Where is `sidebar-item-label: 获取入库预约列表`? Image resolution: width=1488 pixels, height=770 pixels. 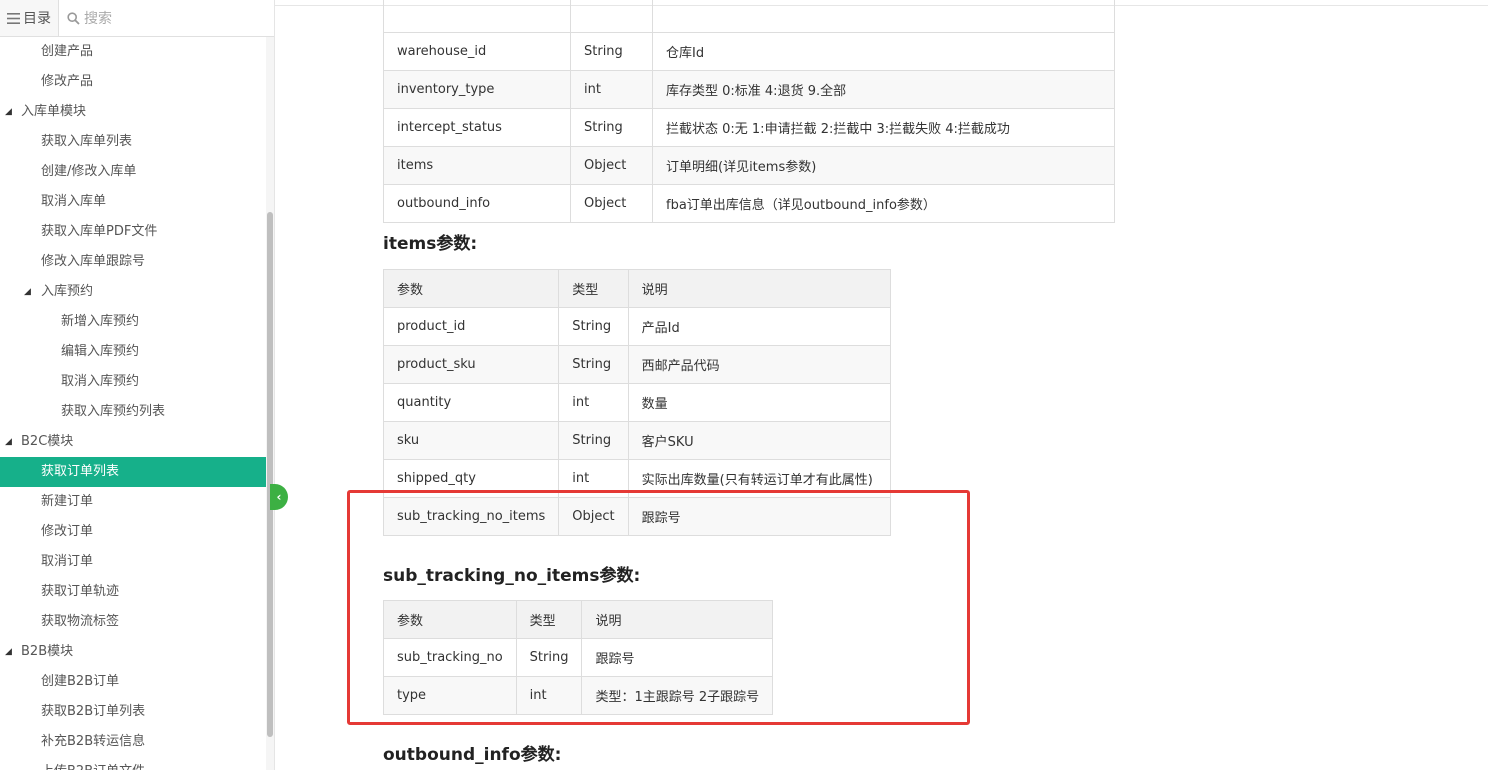 sidebar-item-label: 获取入库预约列表 is located at coordinates (113, 411).